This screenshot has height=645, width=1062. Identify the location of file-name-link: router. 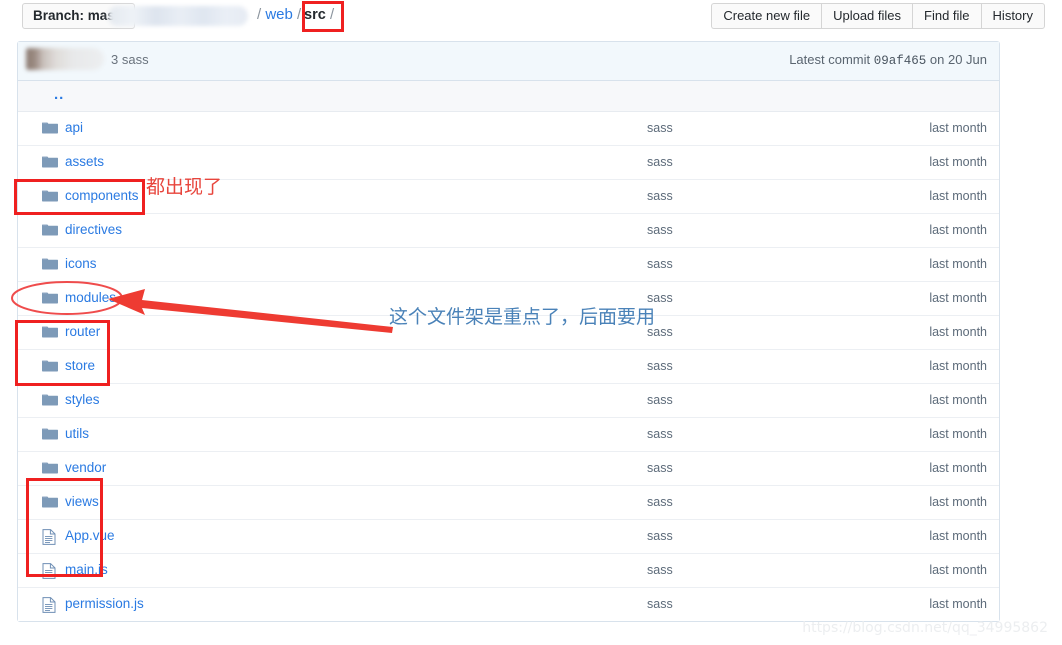
(82, 331).